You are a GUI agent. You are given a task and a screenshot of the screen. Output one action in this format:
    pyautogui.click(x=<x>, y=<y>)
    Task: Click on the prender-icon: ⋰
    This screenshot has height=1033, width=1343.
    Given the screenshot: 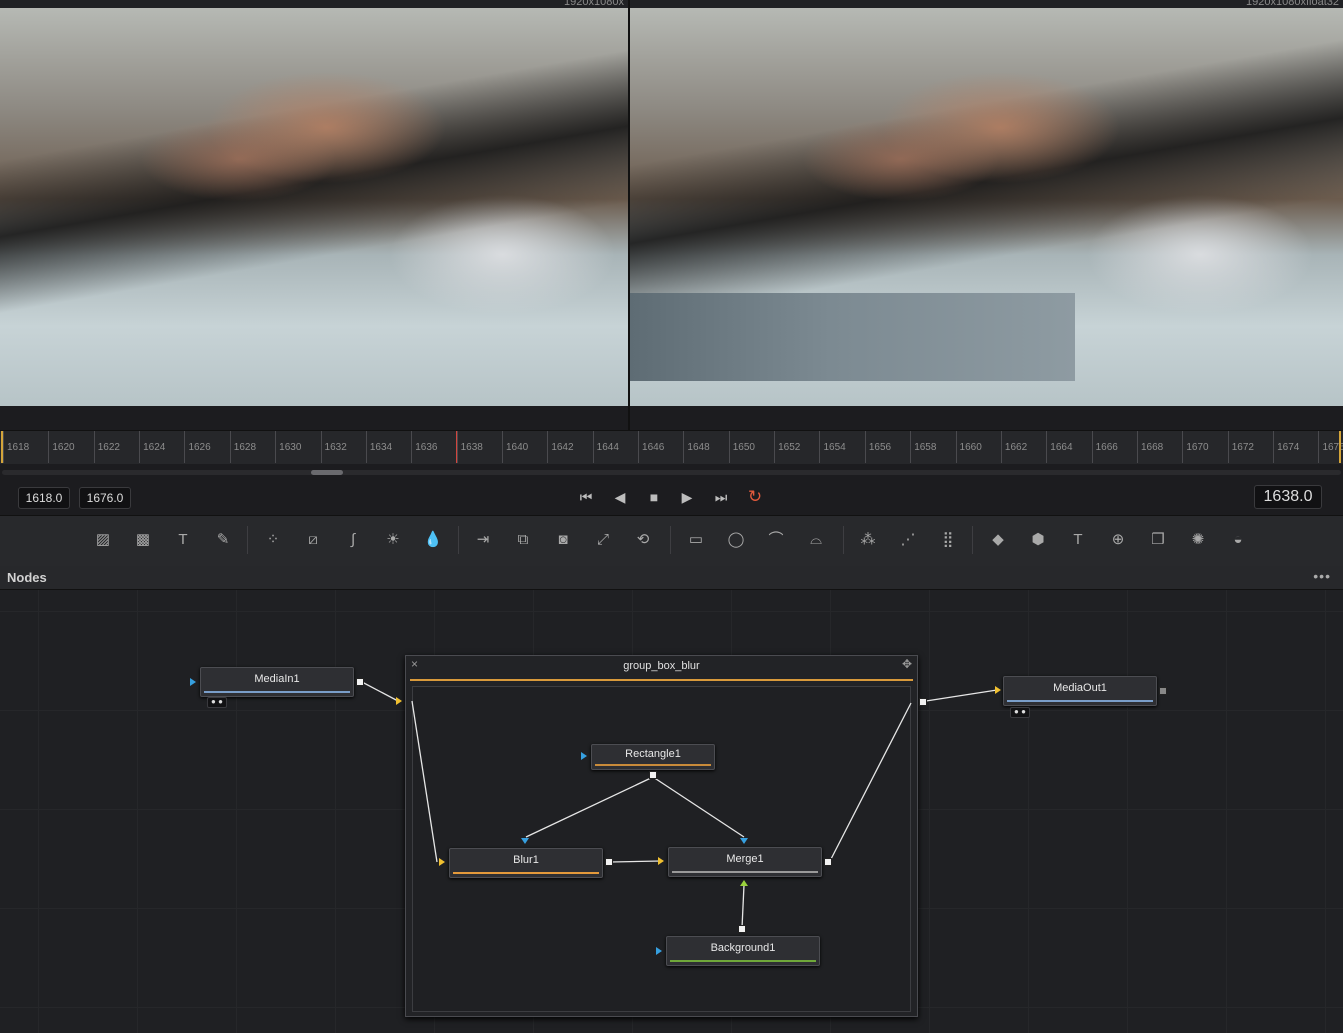 What is the action you would take?
    pyautogui.click(x=908, y=540)
    